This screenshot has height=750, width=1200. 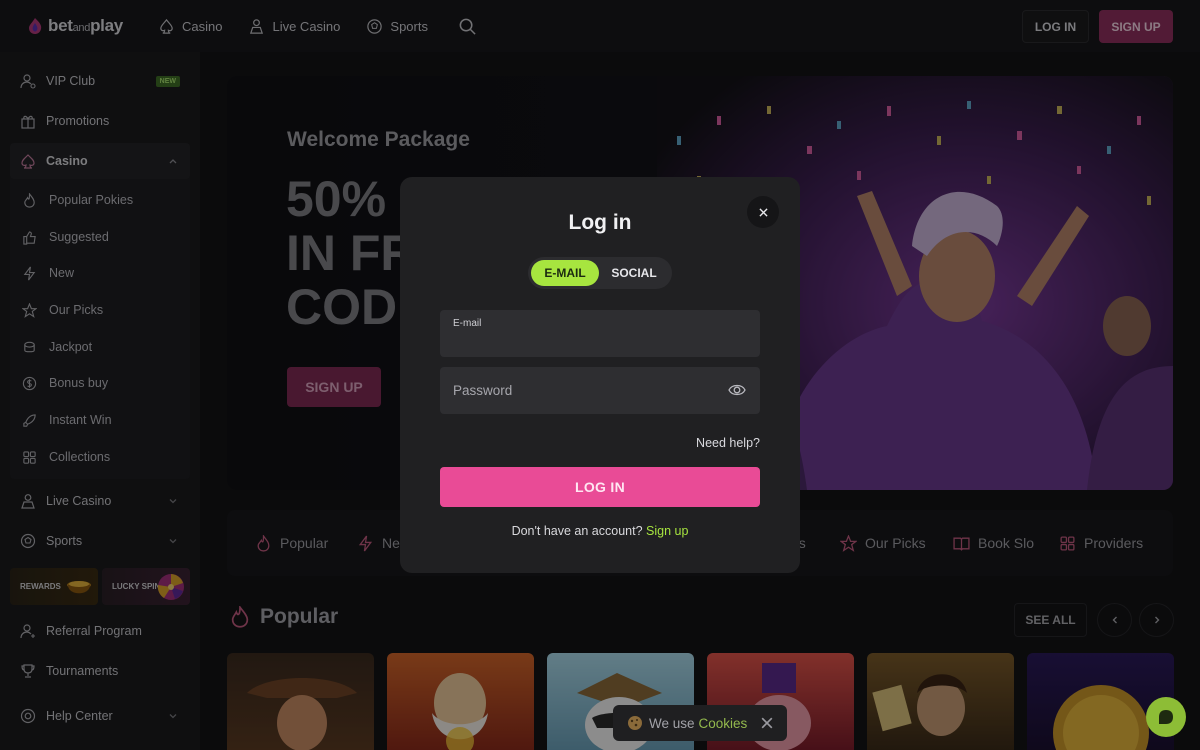 What do you see at coordinates (723, 723) in the screenshot?
I see `cookie-link: Cookies` at bounding box center [723, 723].